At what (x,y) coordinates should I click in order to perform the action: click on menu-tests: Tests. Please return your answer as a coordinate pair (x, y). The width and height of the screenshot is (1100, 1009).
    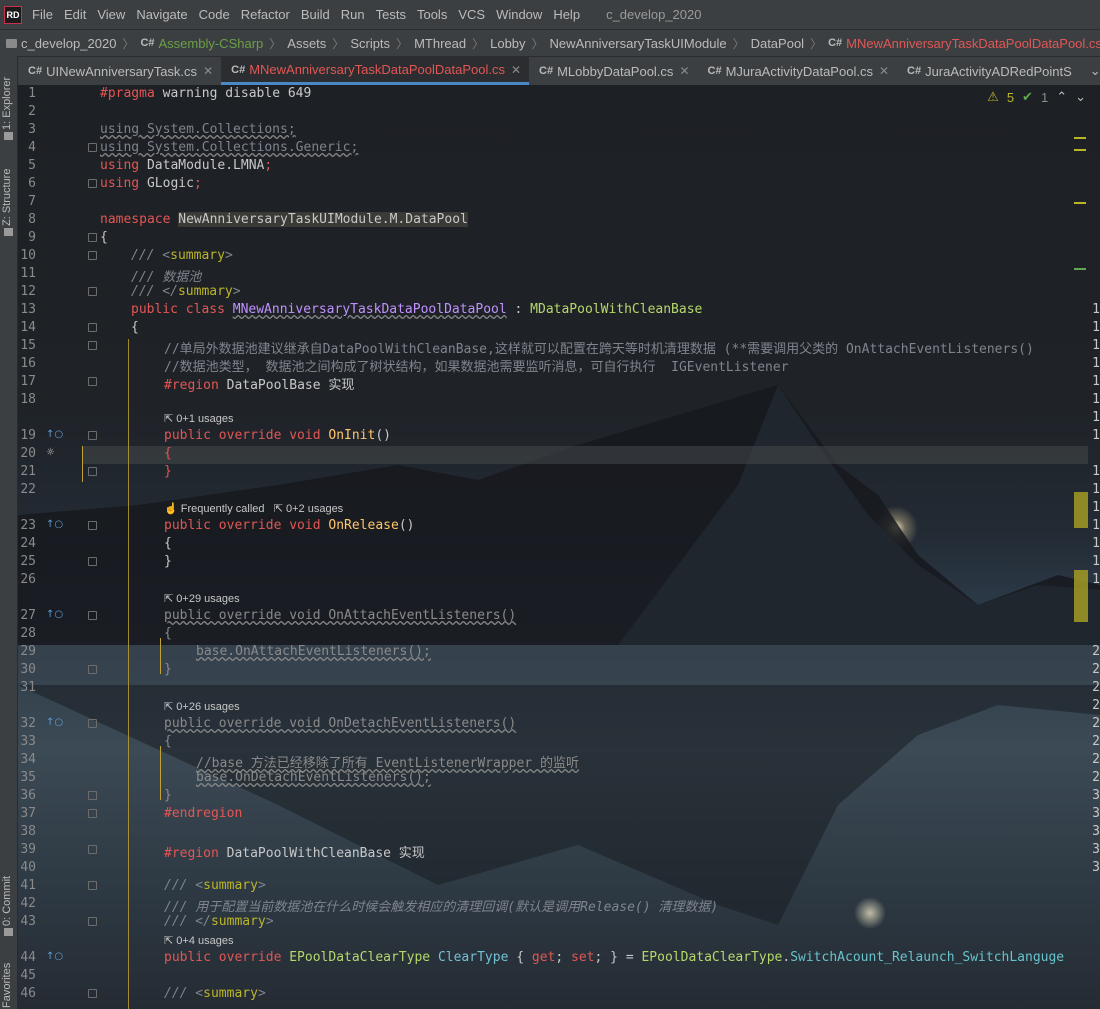
    Looking at the image, I should click on (391, 14).